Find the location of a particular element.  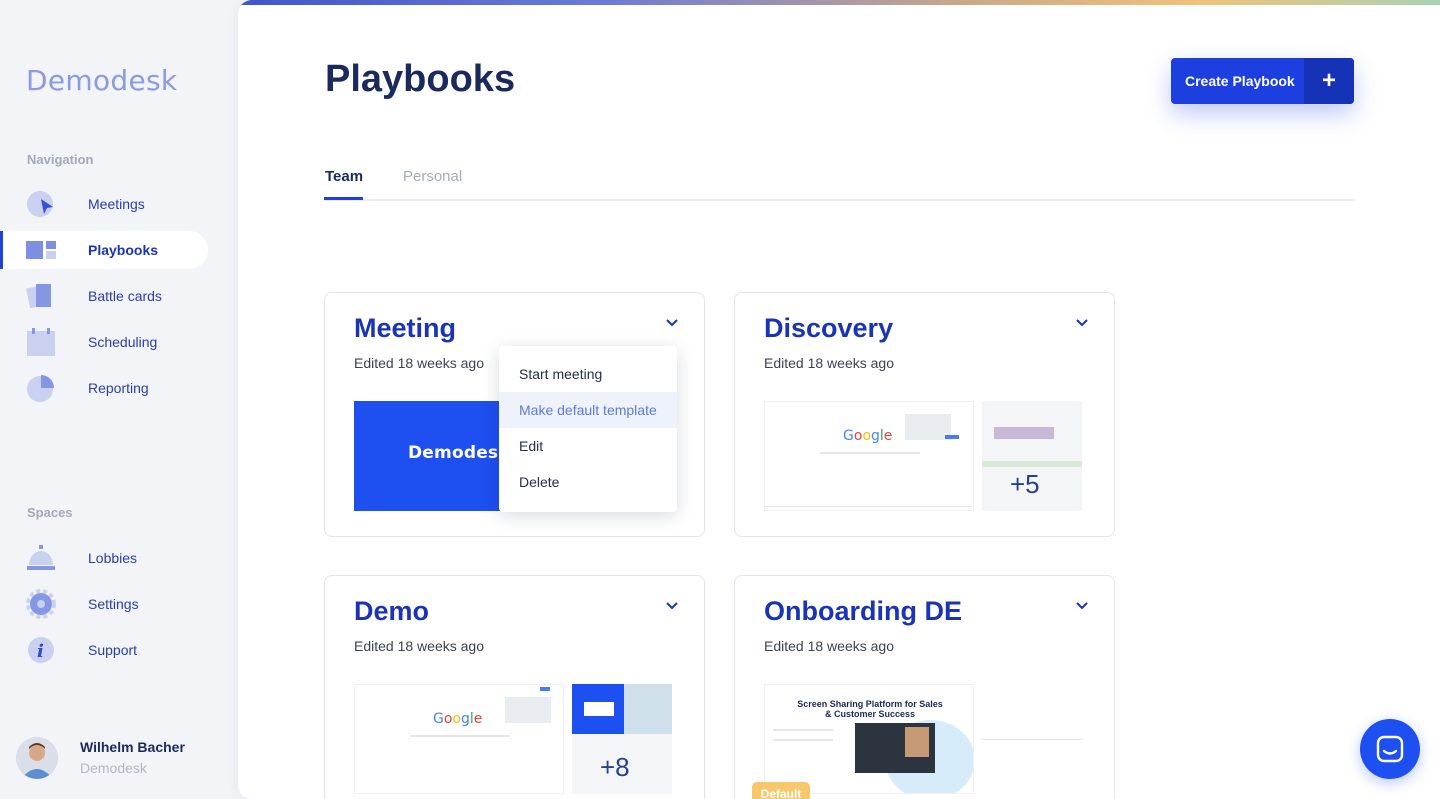

battle-cards-icon is located at coordinates (38, 296).